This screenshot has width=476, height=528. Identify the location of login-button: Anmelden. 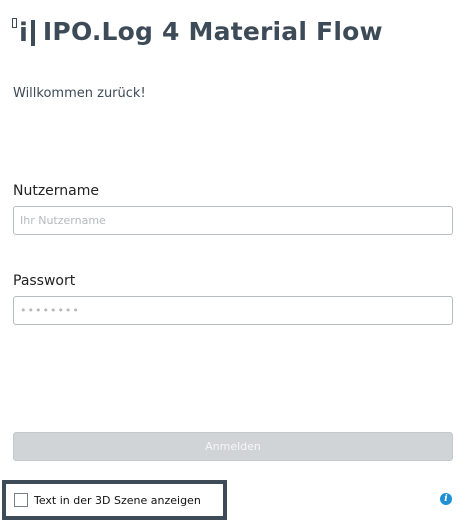
(233, 446).